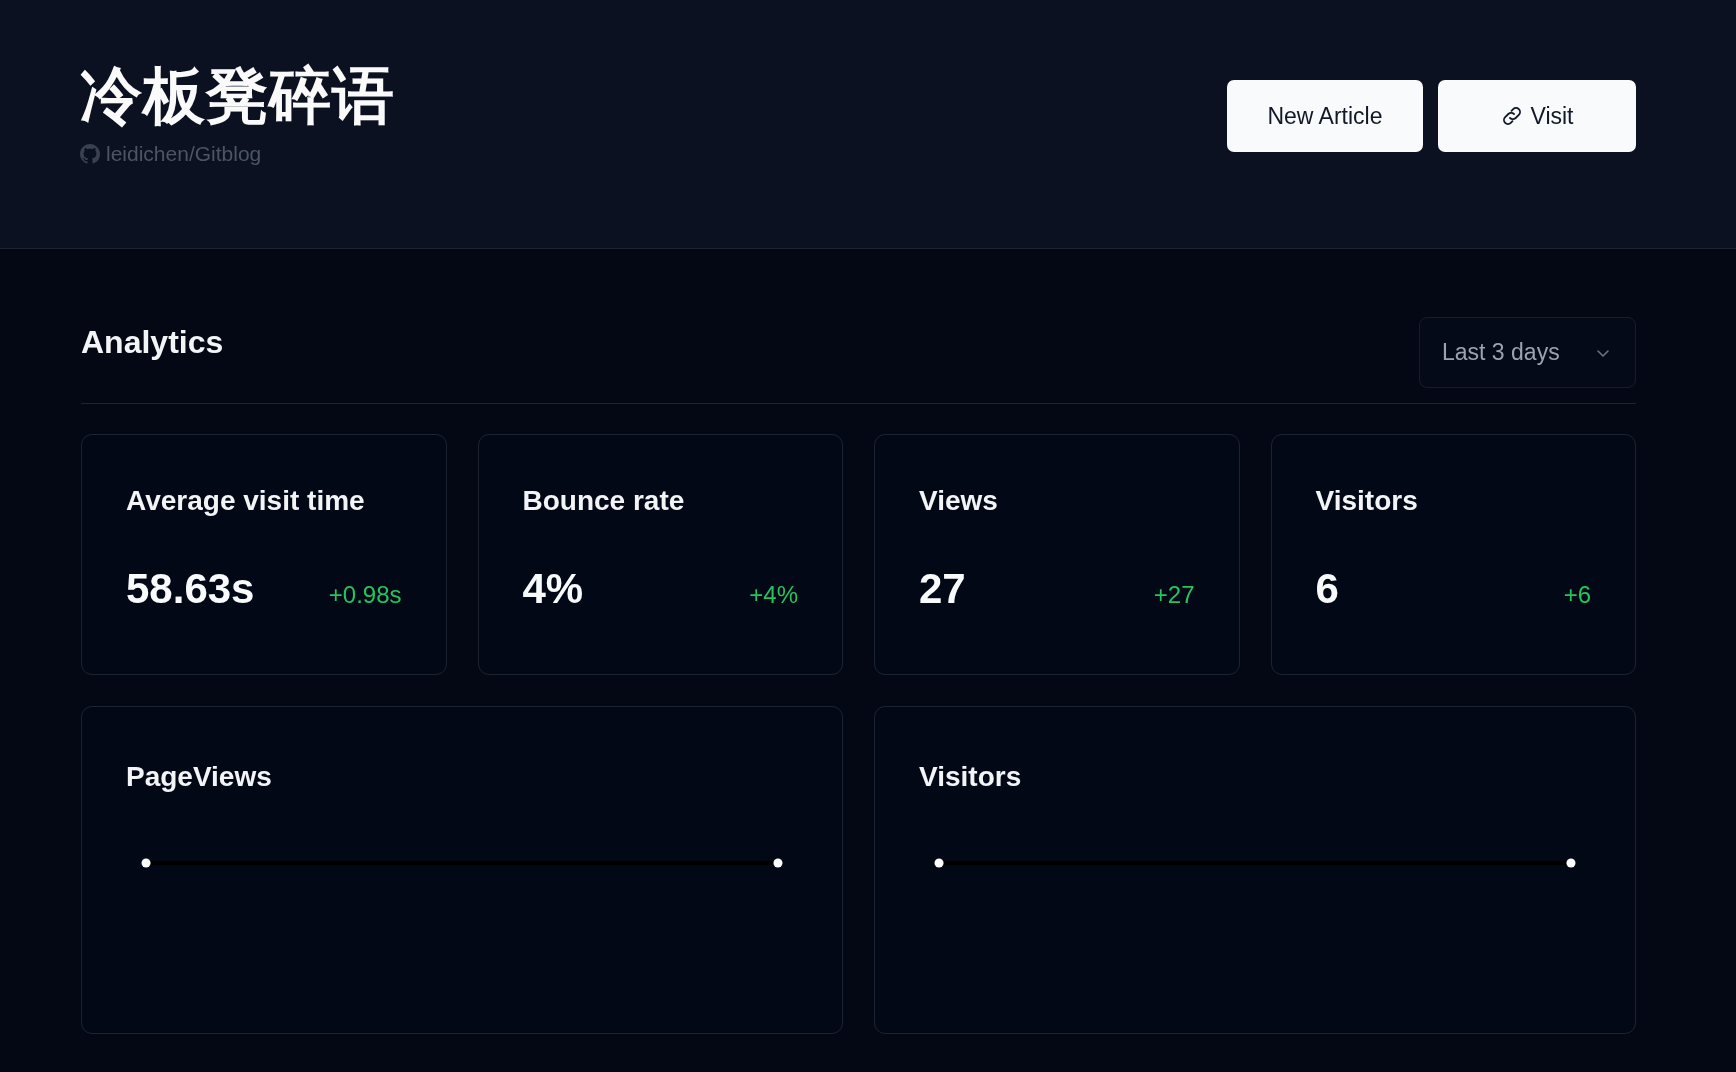 The width and height of the screenshot is (1736, 1072). Describe the element at coordinates (237, 96) in the screenshot. I see `site-title: 冷板凳碎语` at that location.